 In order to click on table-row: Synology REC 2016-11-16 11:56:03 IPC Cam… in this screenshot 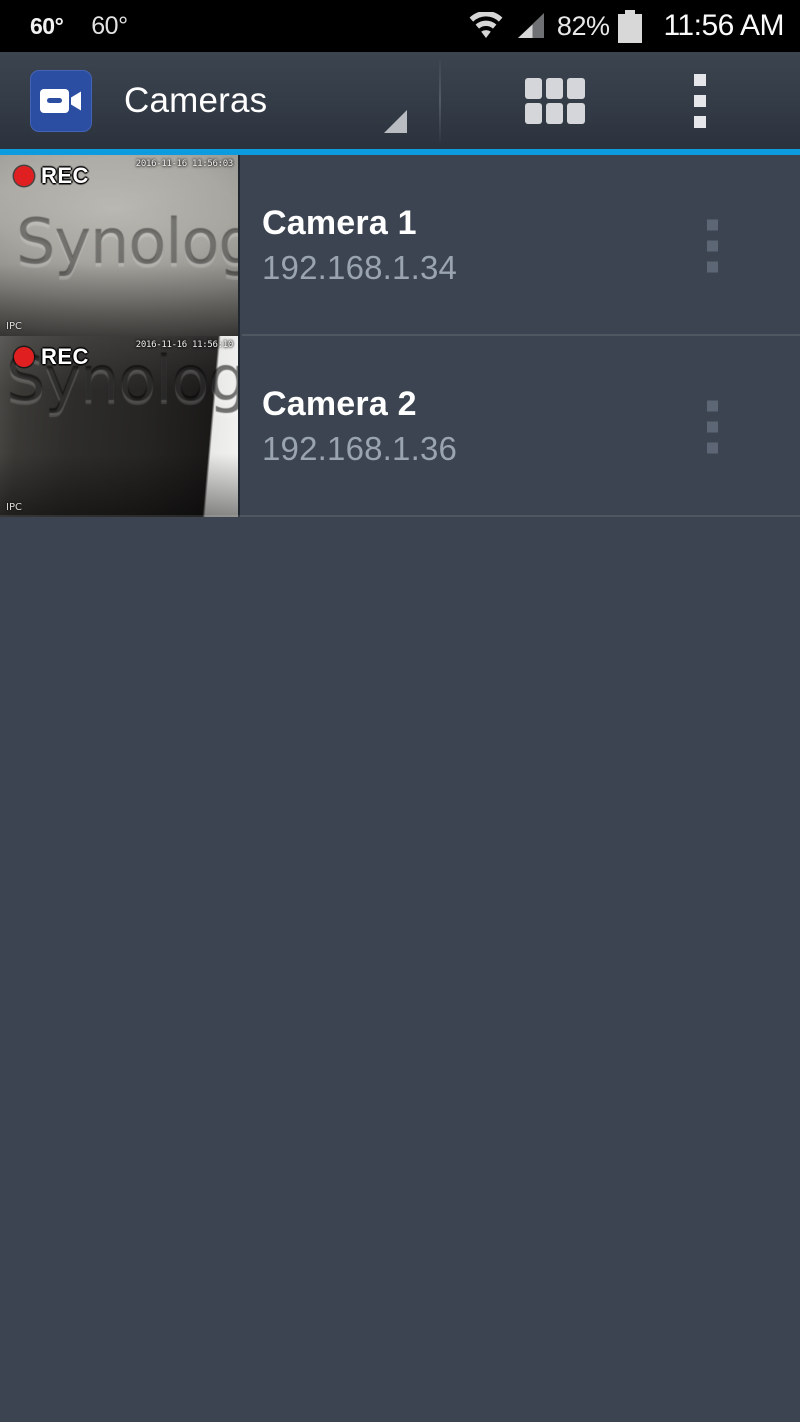, I will do `click(400, 245)`.